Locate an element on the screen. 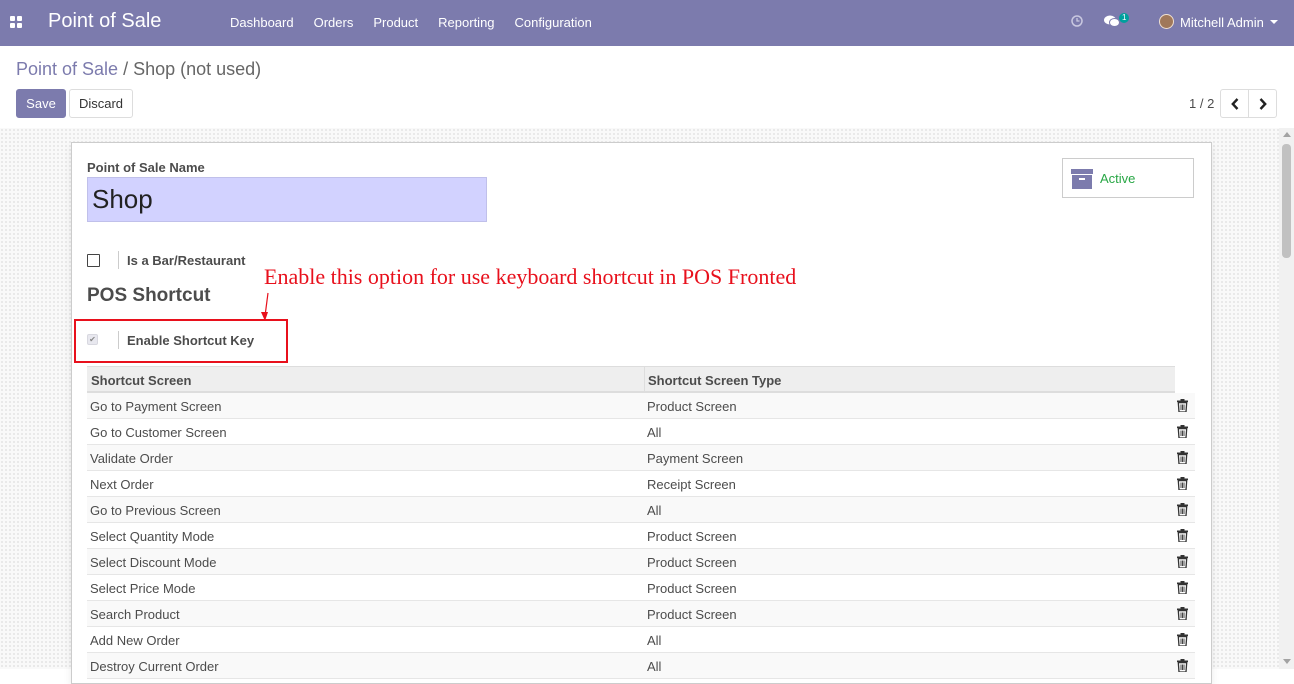  cell-shortcut-screen: Add New Order is located at coordinates (135, 640).